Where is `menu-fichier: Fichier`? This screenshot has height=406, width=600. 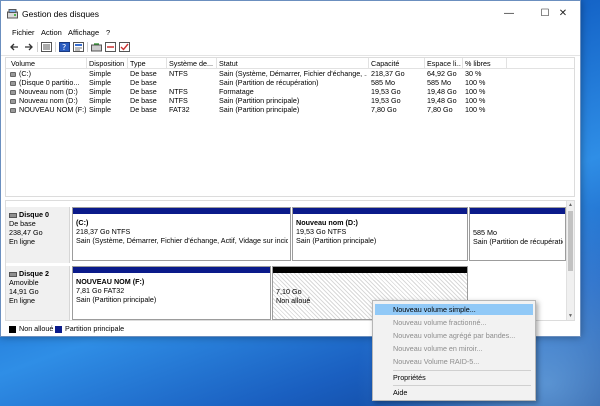
menu-fichier: Fichier is located at coordinates (23, 32).